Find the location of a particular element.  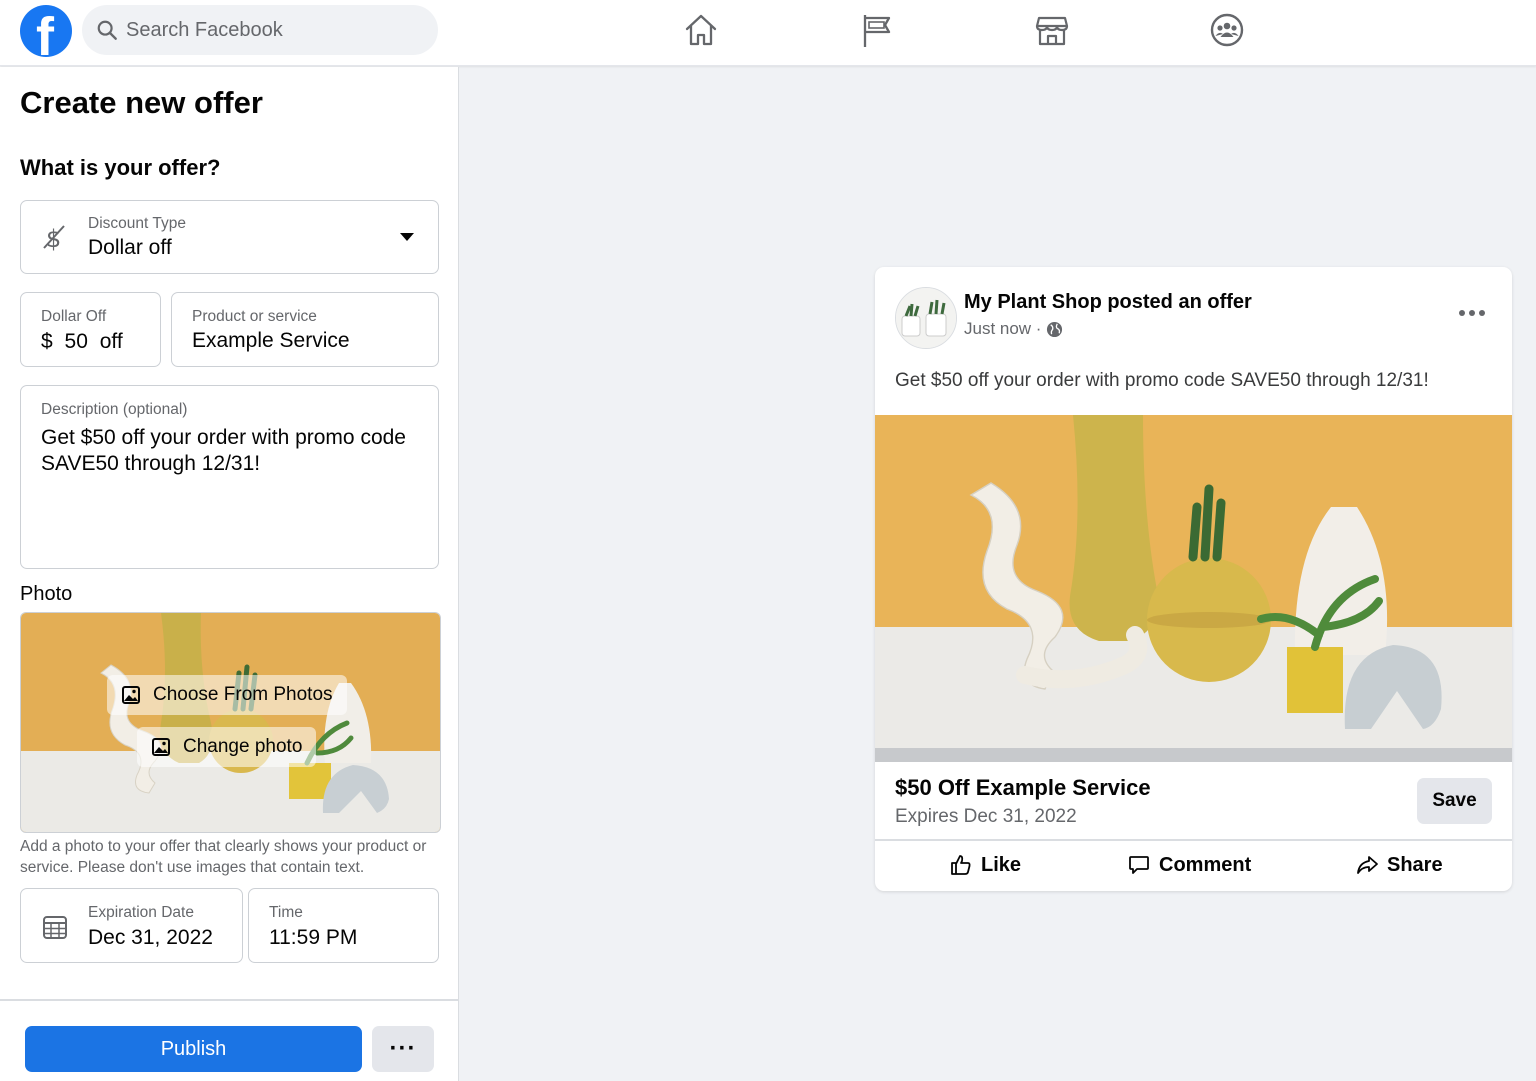

top-navigation-bar: f is located at coordinates (768, 33).